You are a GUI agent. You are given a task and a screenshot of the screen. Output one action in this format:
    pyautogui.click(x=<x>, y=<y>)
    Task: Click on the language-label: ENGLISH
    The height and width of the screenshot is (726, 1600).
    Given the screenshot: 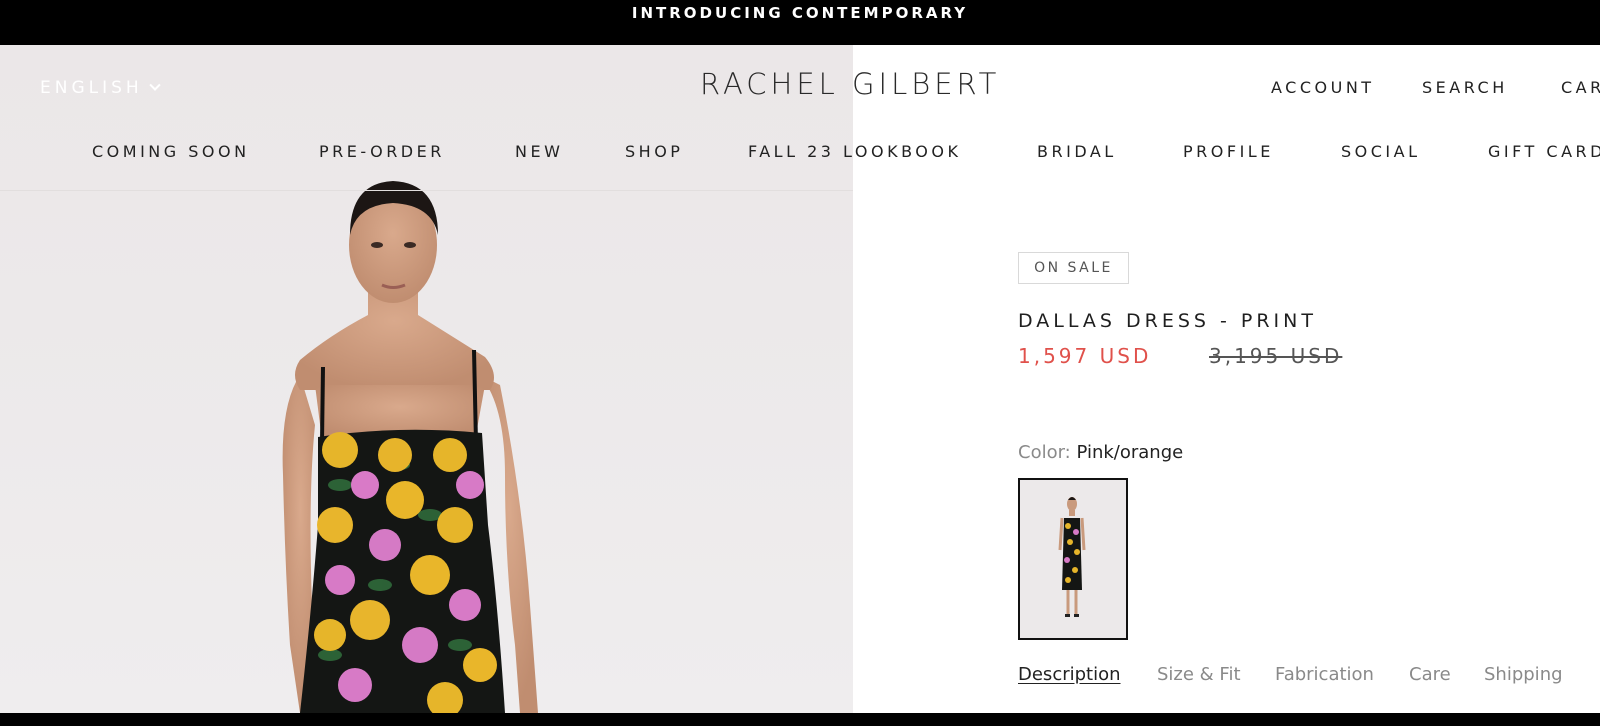 What is the action you would take?
    pyautogui.click(x=91, y=88)
    